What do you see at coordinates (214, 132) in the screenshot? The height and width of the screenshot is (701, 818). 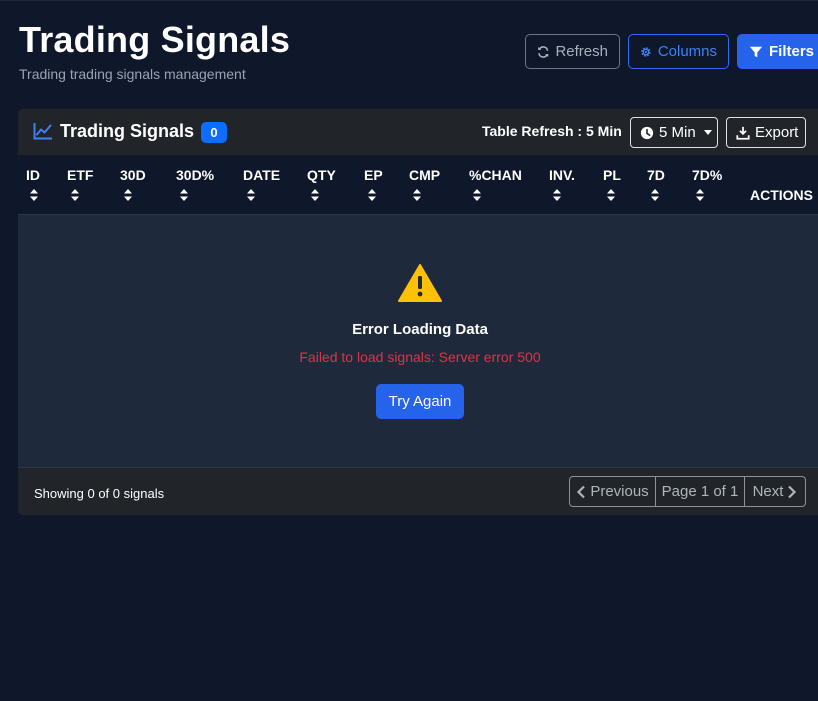 I see `count-badge: 0` at bounding box center [214, 132].